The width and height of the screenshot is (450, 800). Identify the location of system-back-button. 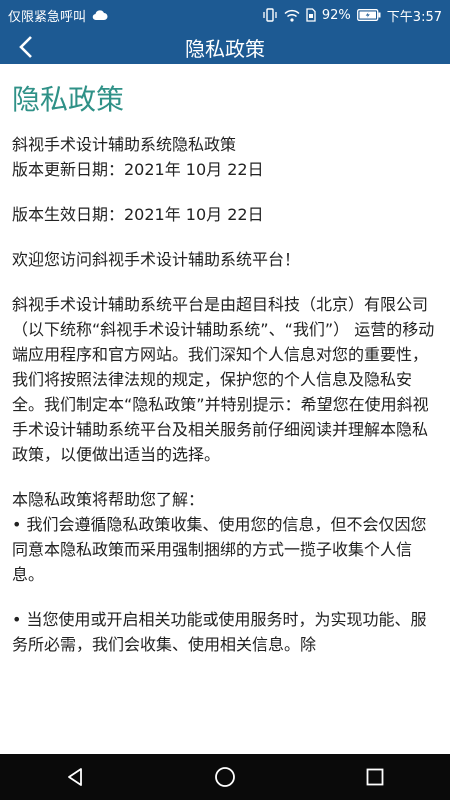
(75, 777).